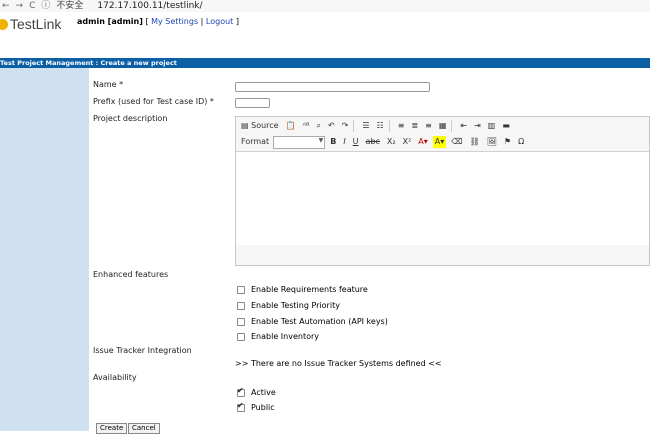 Image resolution: width=650 pixels, height=434 pixels. Describe the element at coordinates (332, 87) in the screenshot. I see `name-input` at that location.